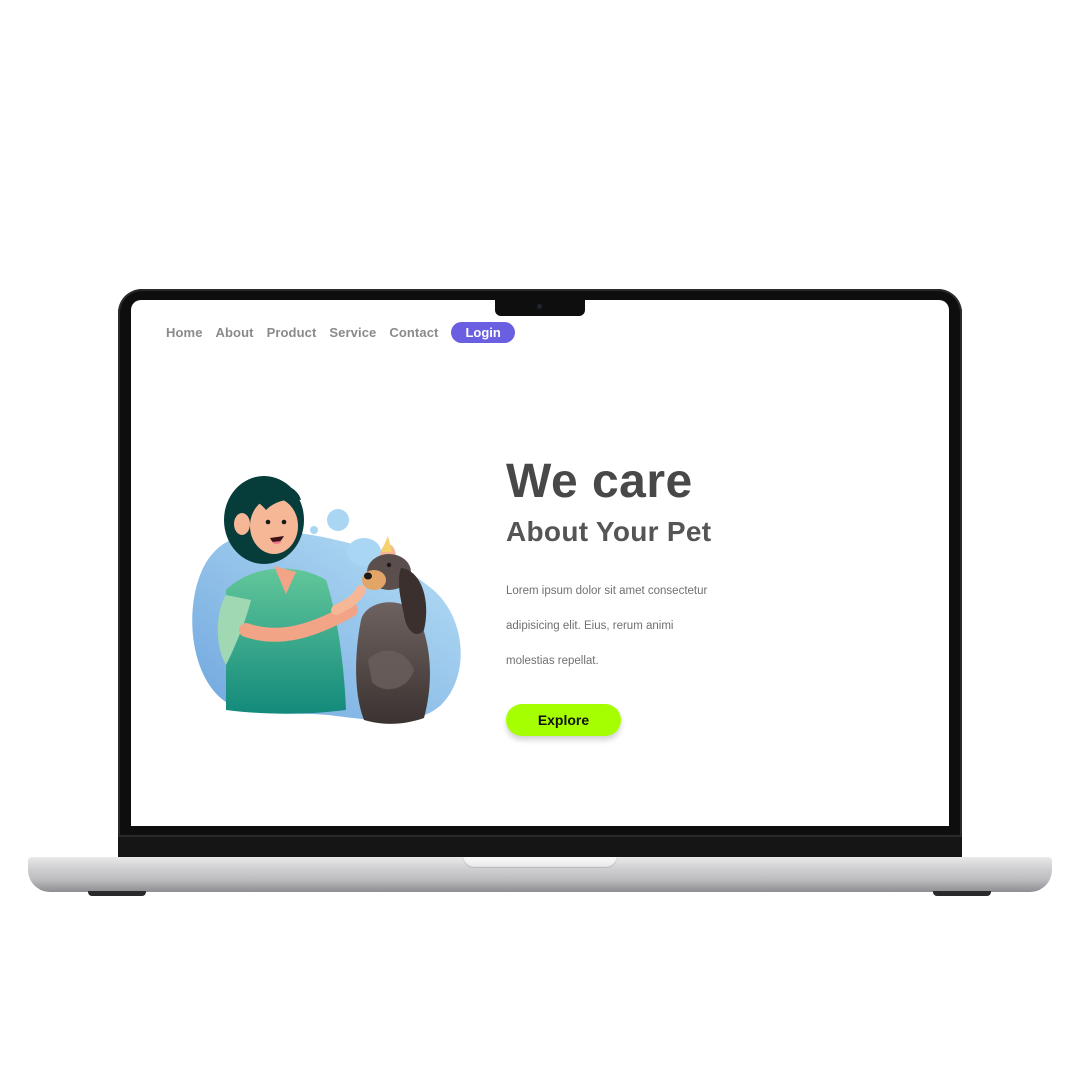 Image resolution: width=1080 pixels, height=1080 pixels. What do you see at coordinates (235, 332) in the screenshot?
I see `nav-link-about: About` at bounding box center [235, 332].